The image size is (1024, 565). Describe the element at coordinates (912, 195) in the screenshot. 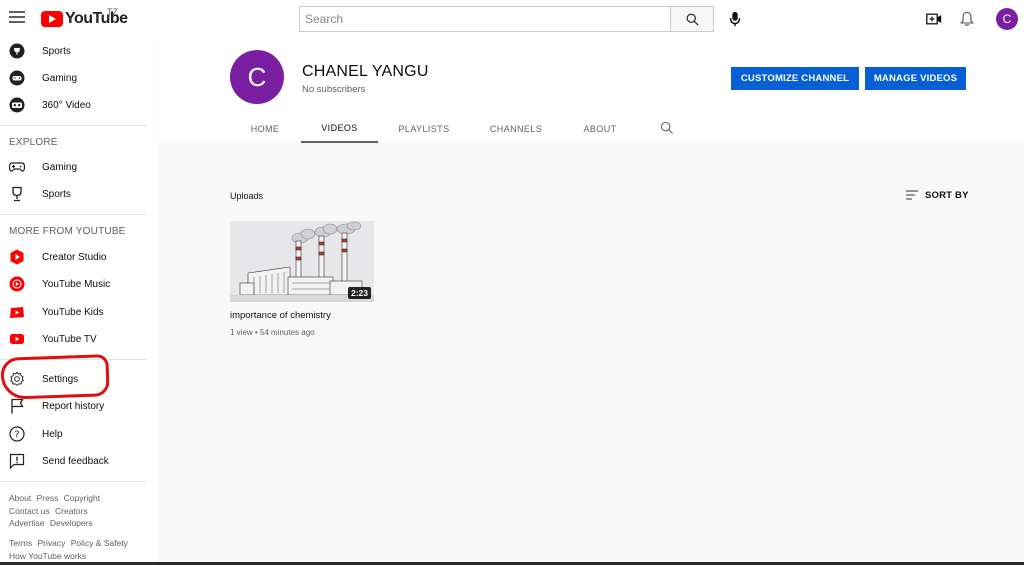

I see `sort-icon` at that location.